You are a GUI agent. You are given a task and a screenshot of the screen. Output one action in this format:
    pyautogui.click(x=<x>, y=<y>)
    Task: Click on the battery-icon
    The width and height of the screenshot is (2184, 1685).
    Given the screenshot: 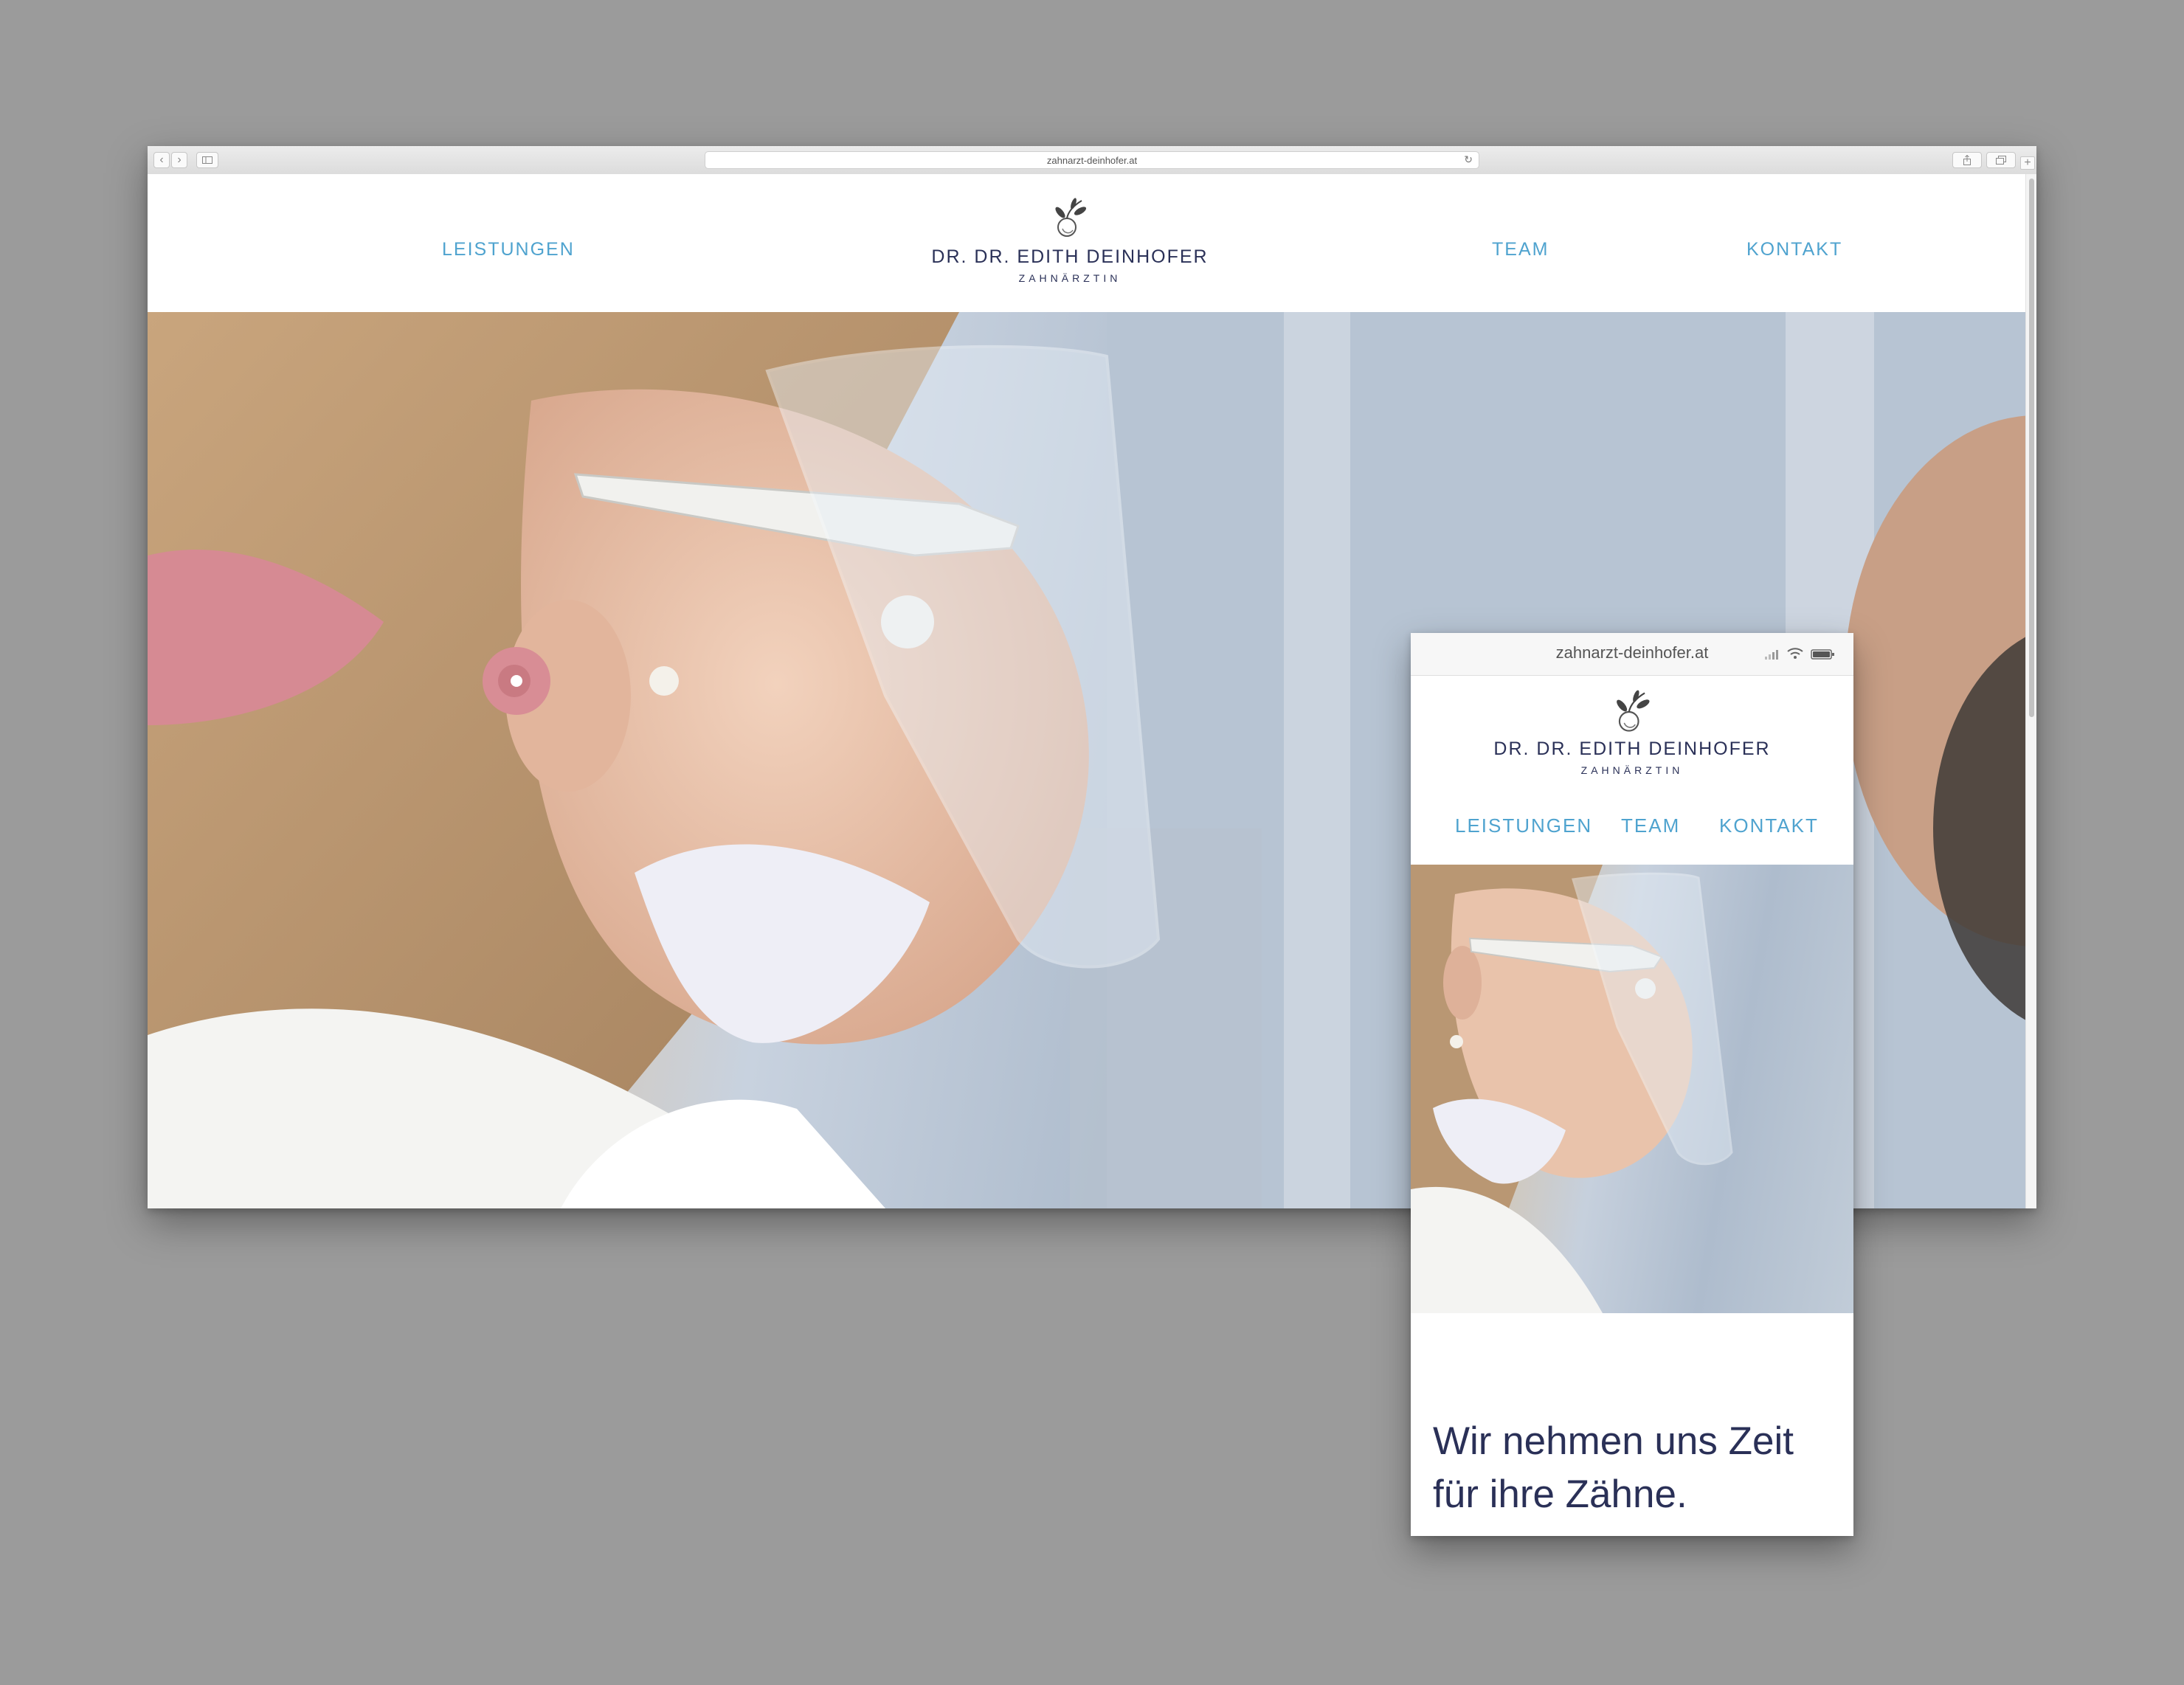 What is the action you would take?
    pyautogui.click(x=1823, y=654)
    